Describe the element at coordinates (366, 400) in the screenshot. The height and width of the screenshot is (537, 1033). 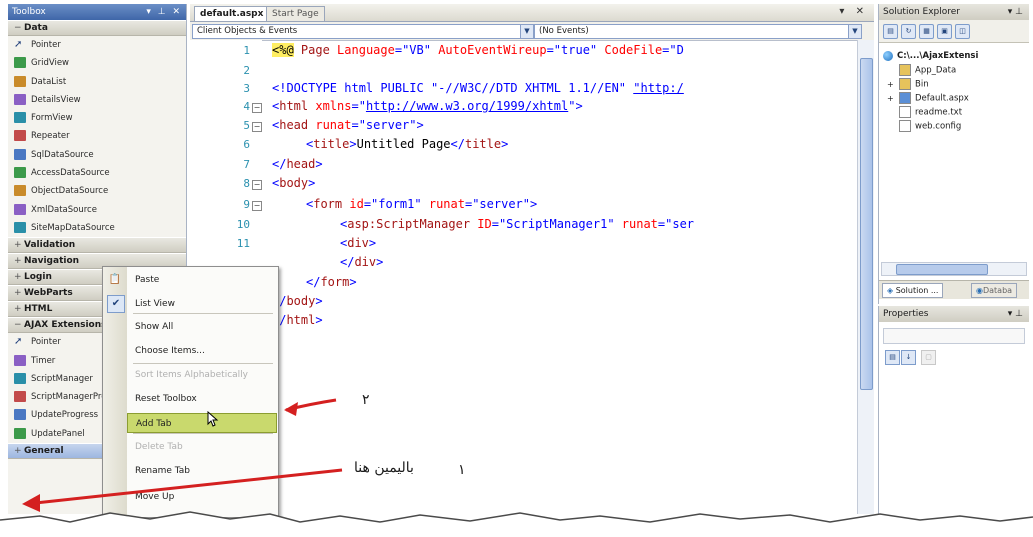
I see `annotation-step-2: ٢` at that location.